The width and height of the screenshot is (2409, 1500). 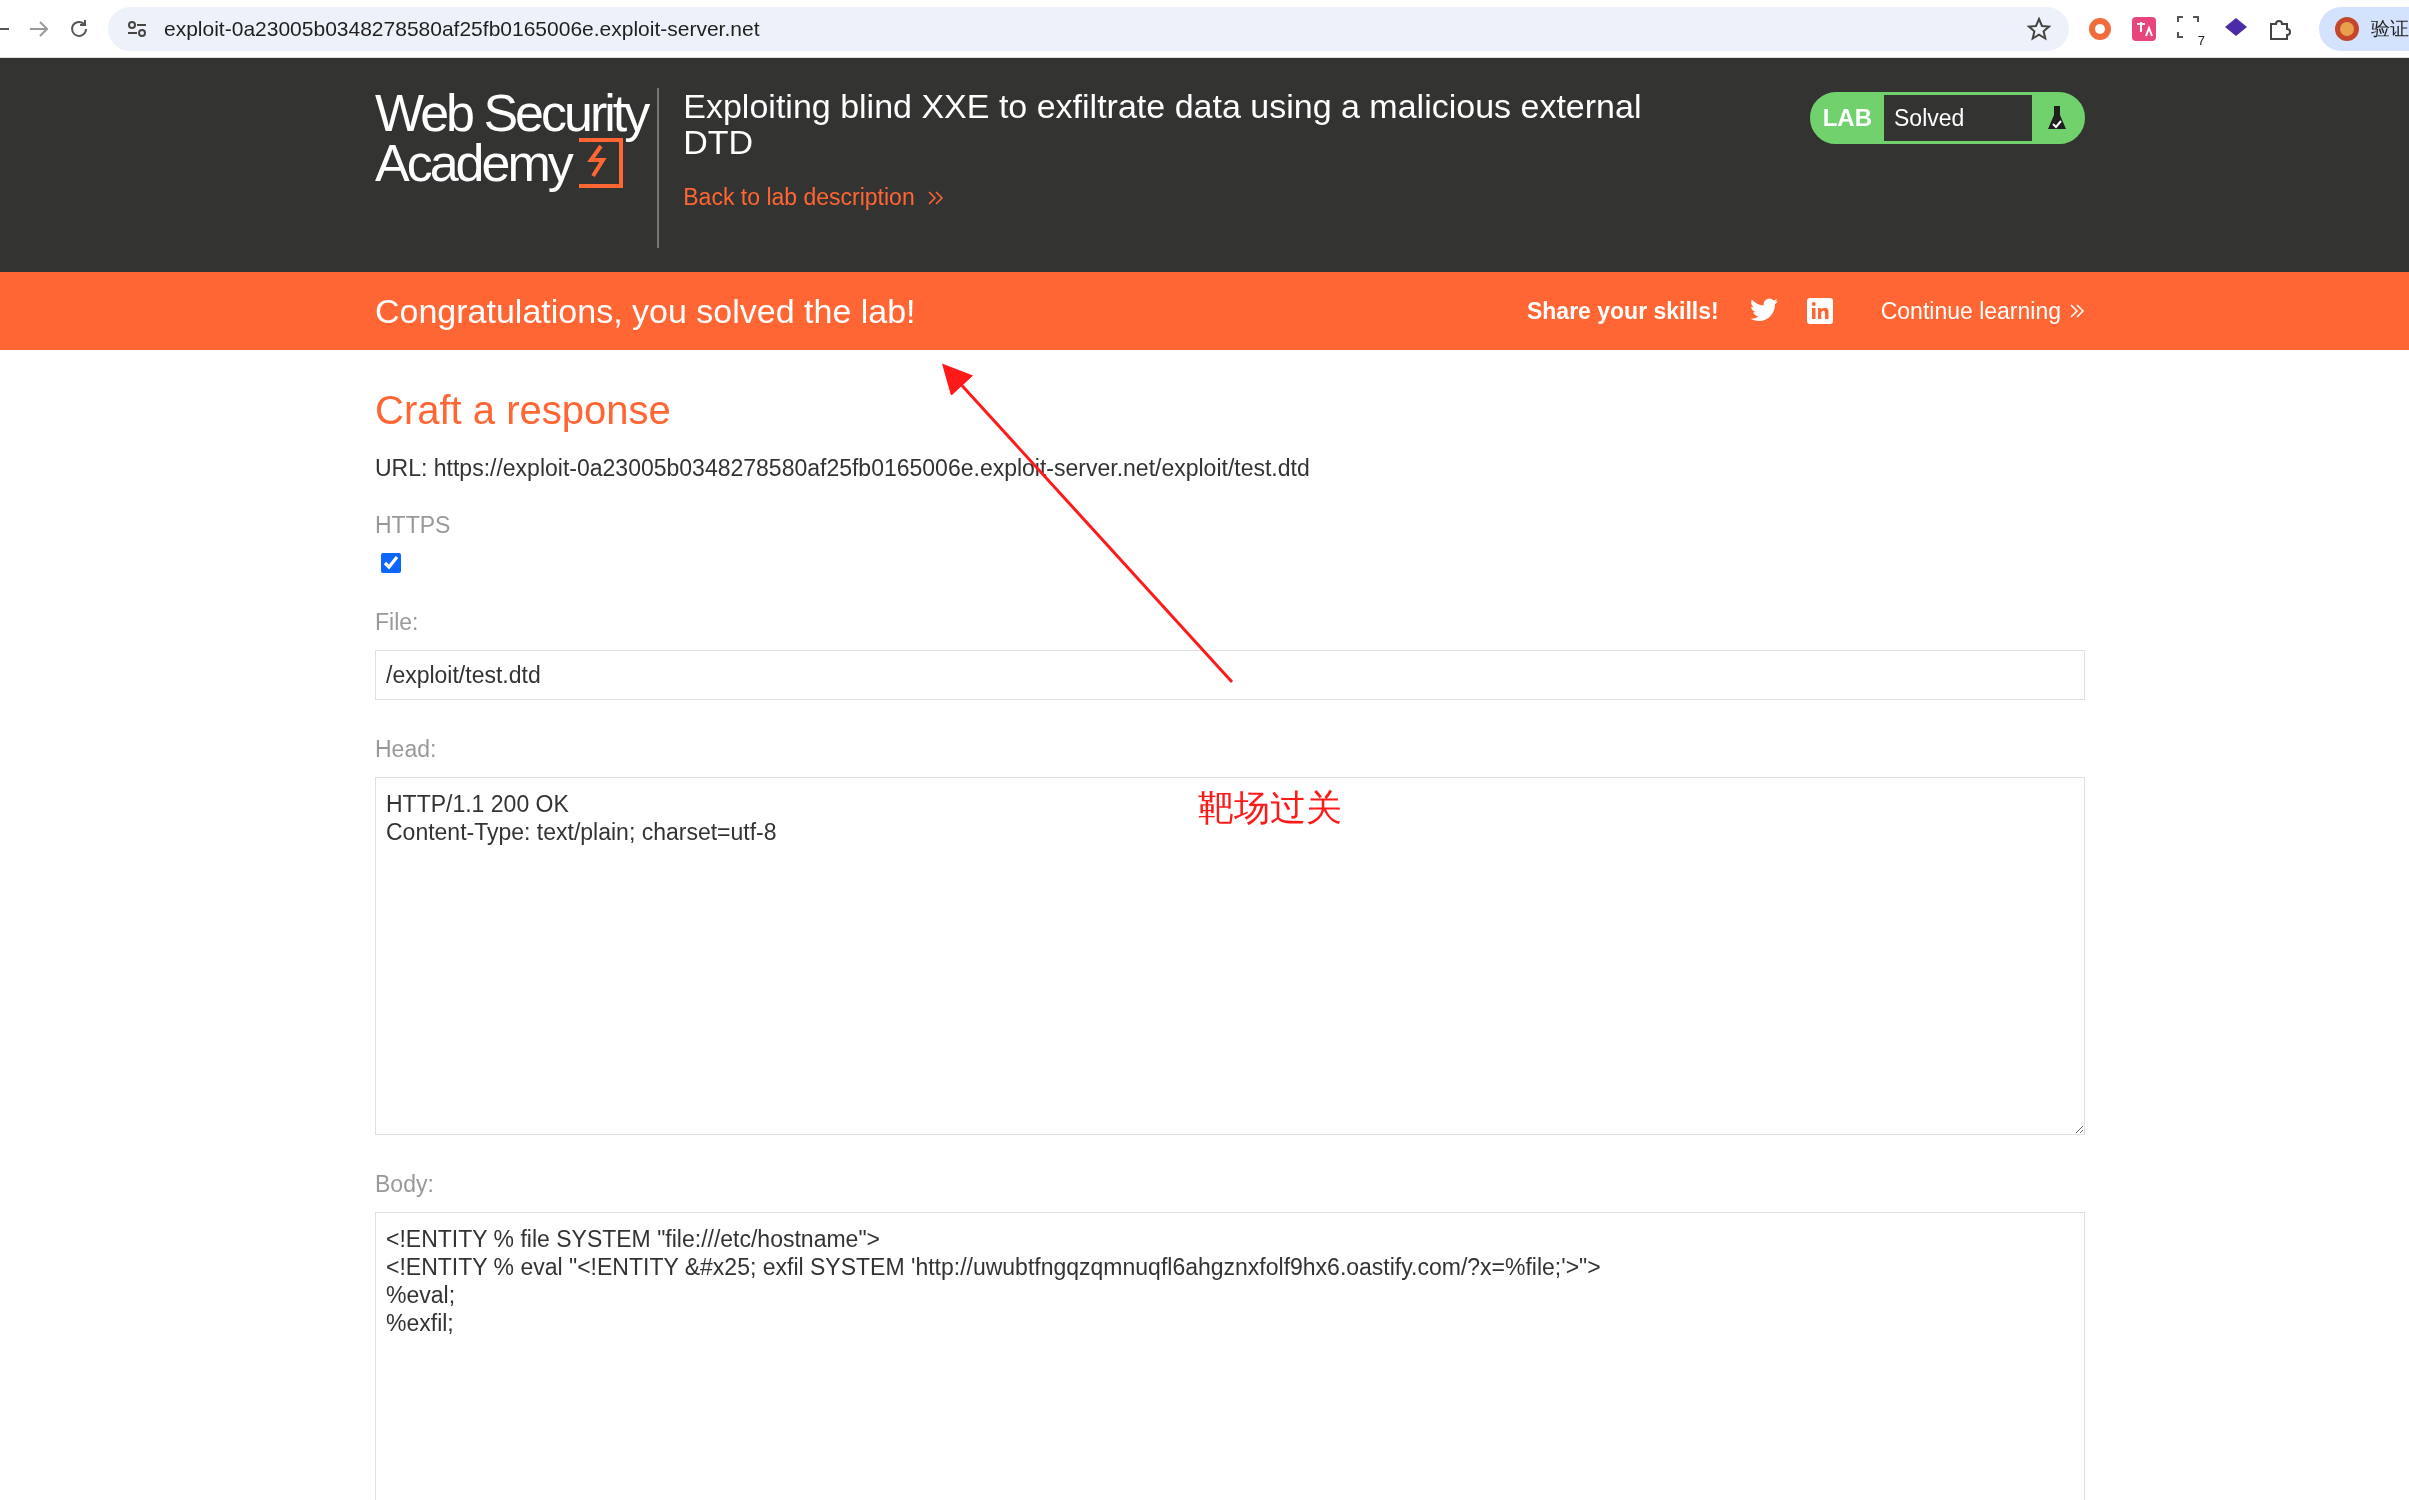 I want to click on section-heading: Craft a response, so click(x=523, y=410).